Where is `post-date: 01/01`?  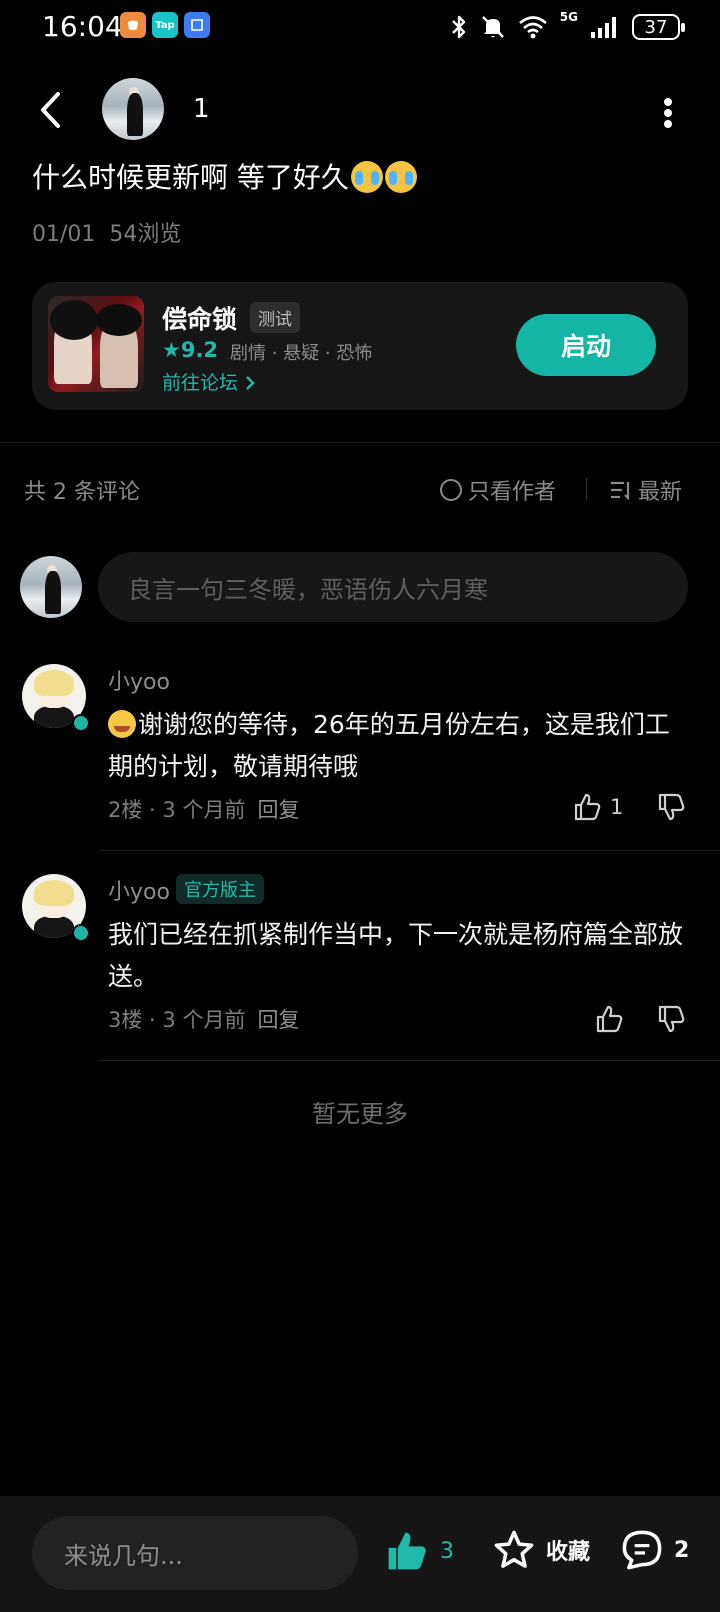
post-date: 01/01 is located at coordinates (64, 234).